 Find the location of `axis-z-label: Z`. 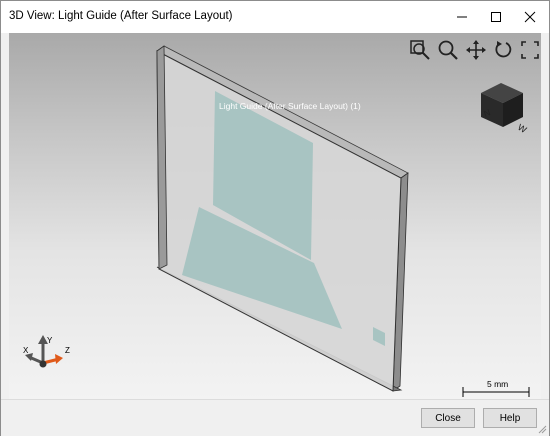

axis-z-label: Z is located at coordinates (67, 350).